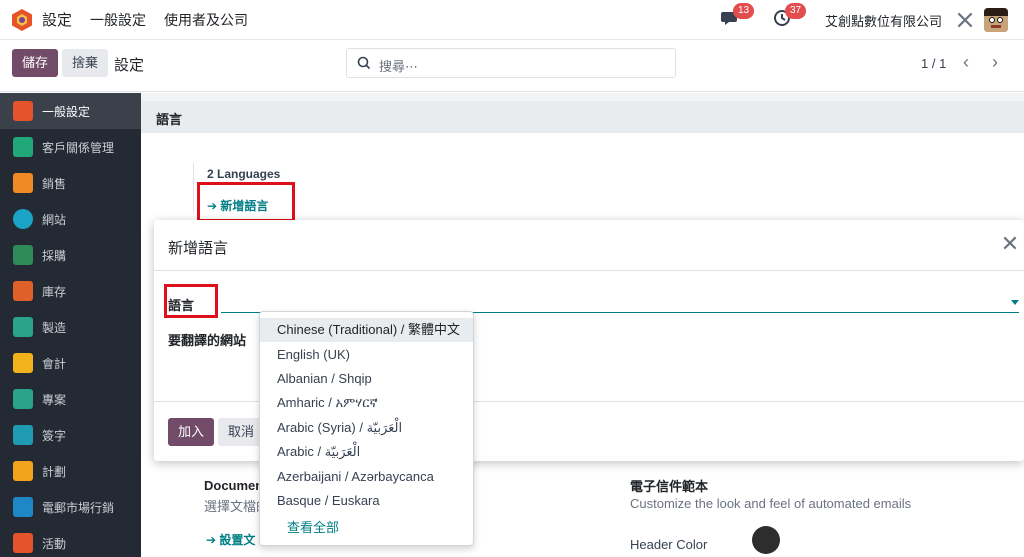 The width and height of the screenshot is (1024, 557). Describe the element at coordinates (512, 20) in the screenshot. I see `top-navbar: 設定 一般設定 使用者及公司 13 37 艾創點數位有限公司` at that location.